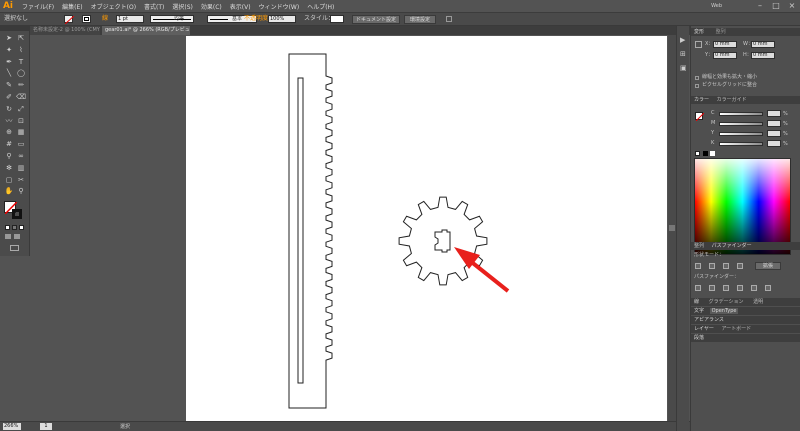 This screenshot has width=800, height=431. I want to click on workspace-switcher: Web, so click(716, 6).